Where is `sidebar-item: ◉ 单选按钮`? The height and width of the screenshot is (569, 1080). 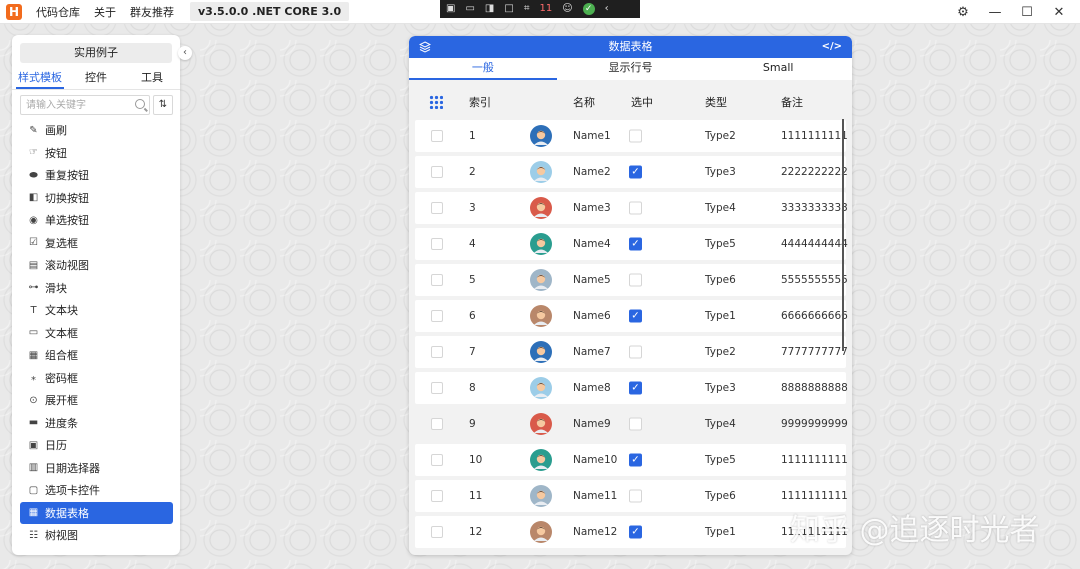
sidebar-item: ◉ 单选按钮 is located at coordinates (96, 220).